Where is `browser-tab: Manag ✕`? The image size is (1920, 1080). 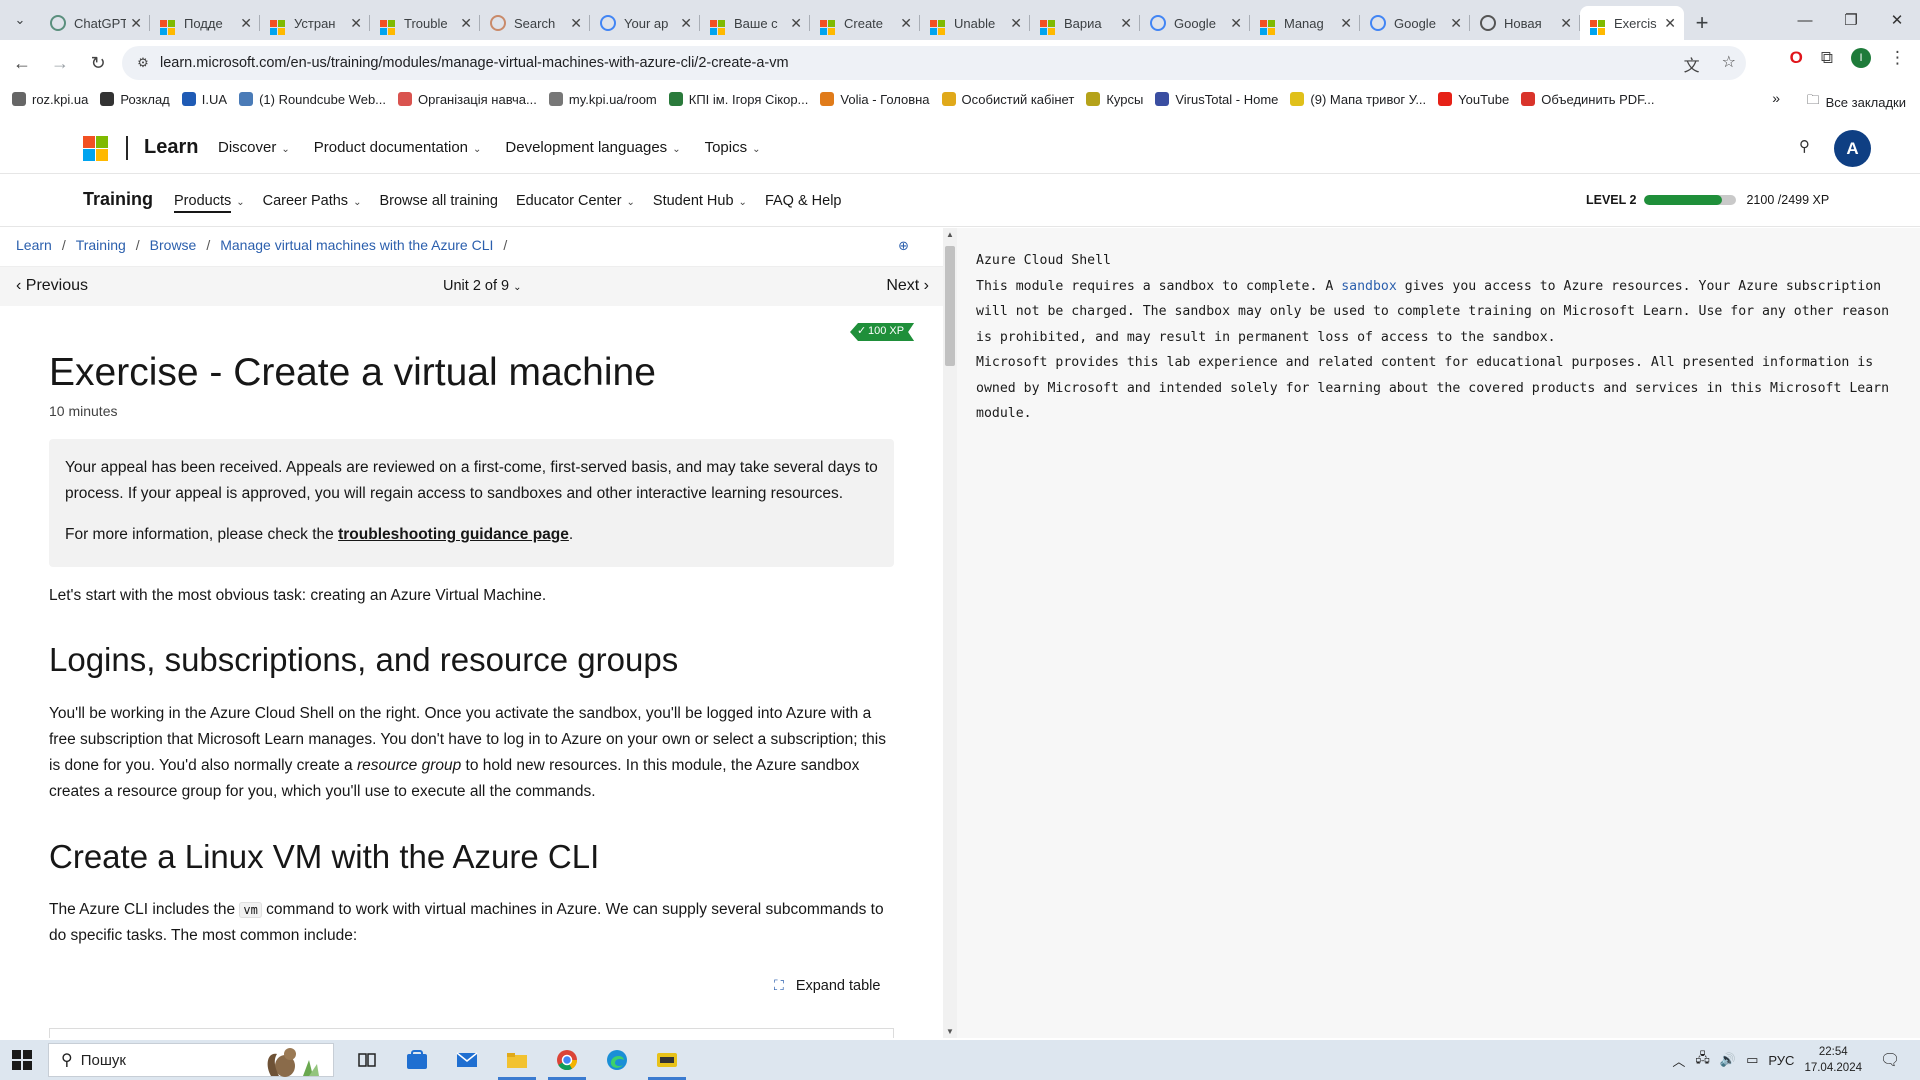
browser-tab: Manag ✕ is located at coordinates (1305, 23).